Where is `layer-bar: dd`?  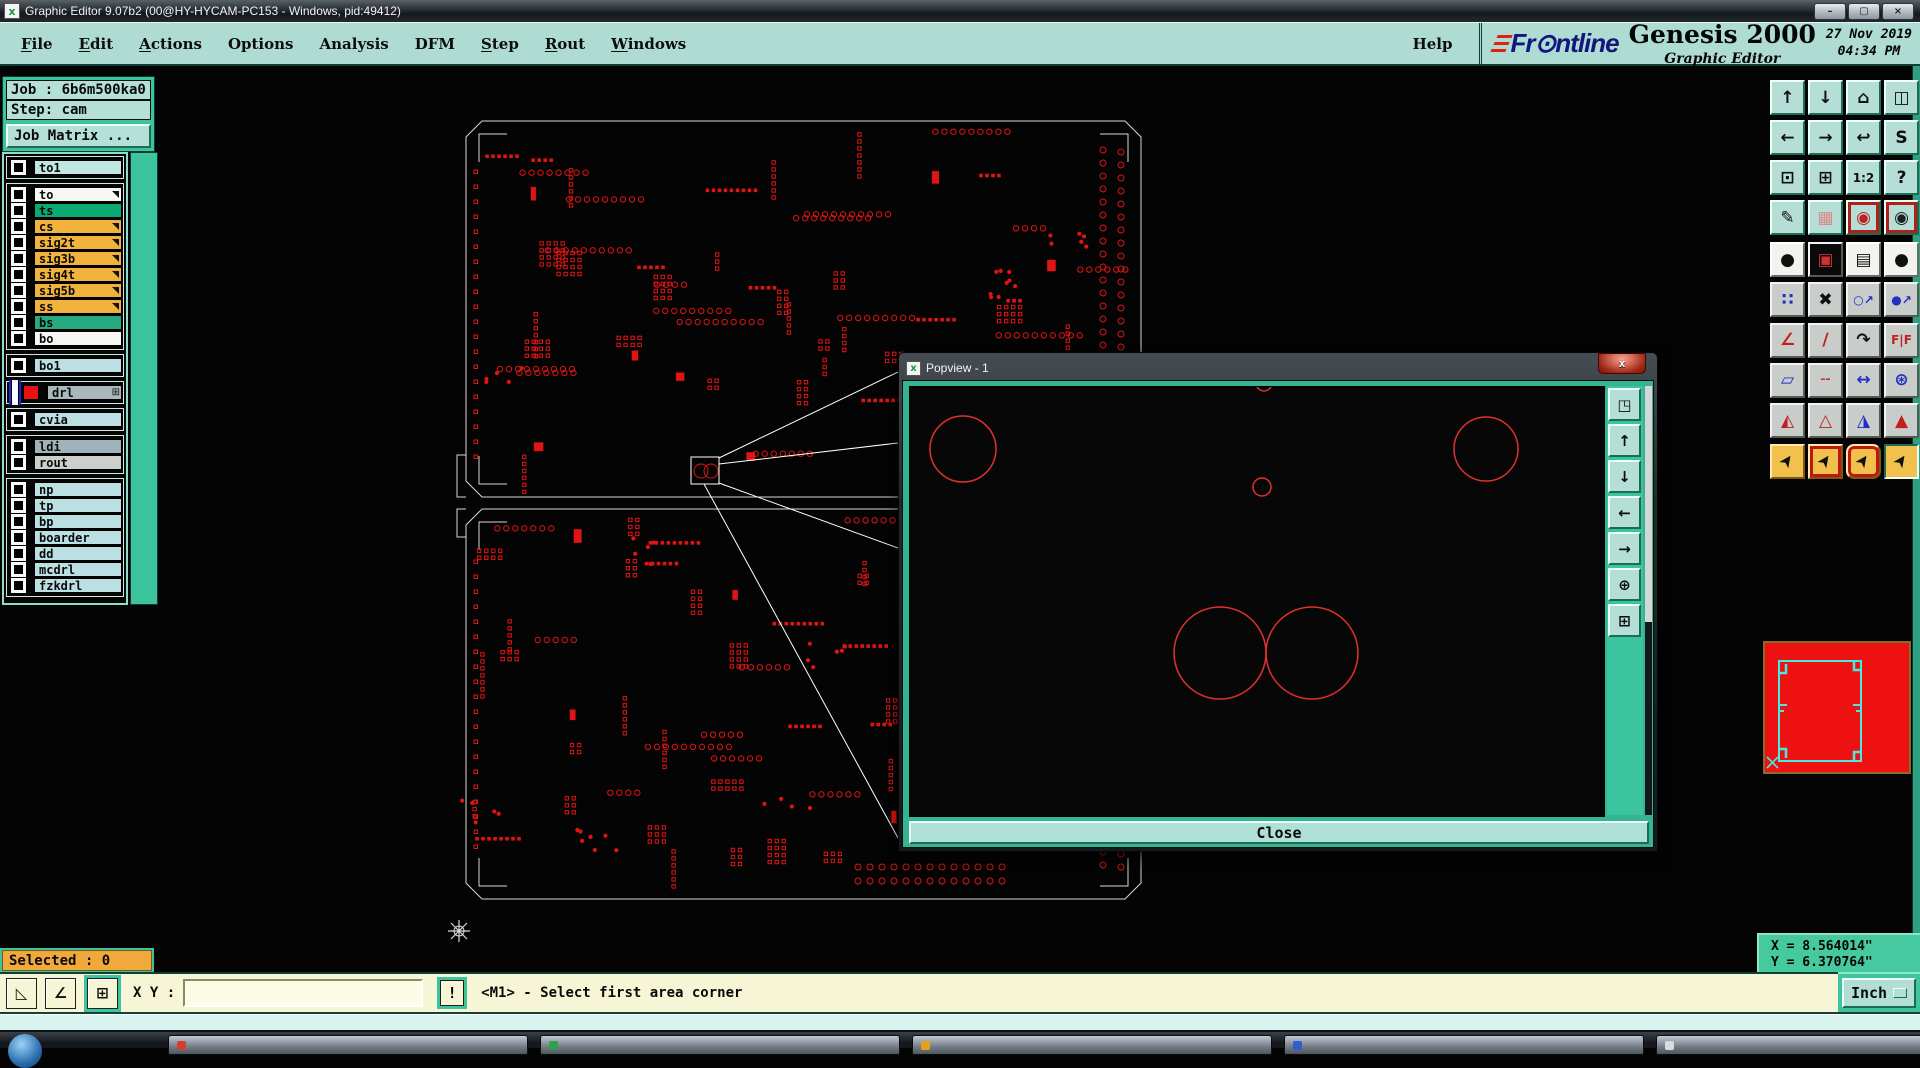
layer-bar: dd is located at coordinates (78, 553).